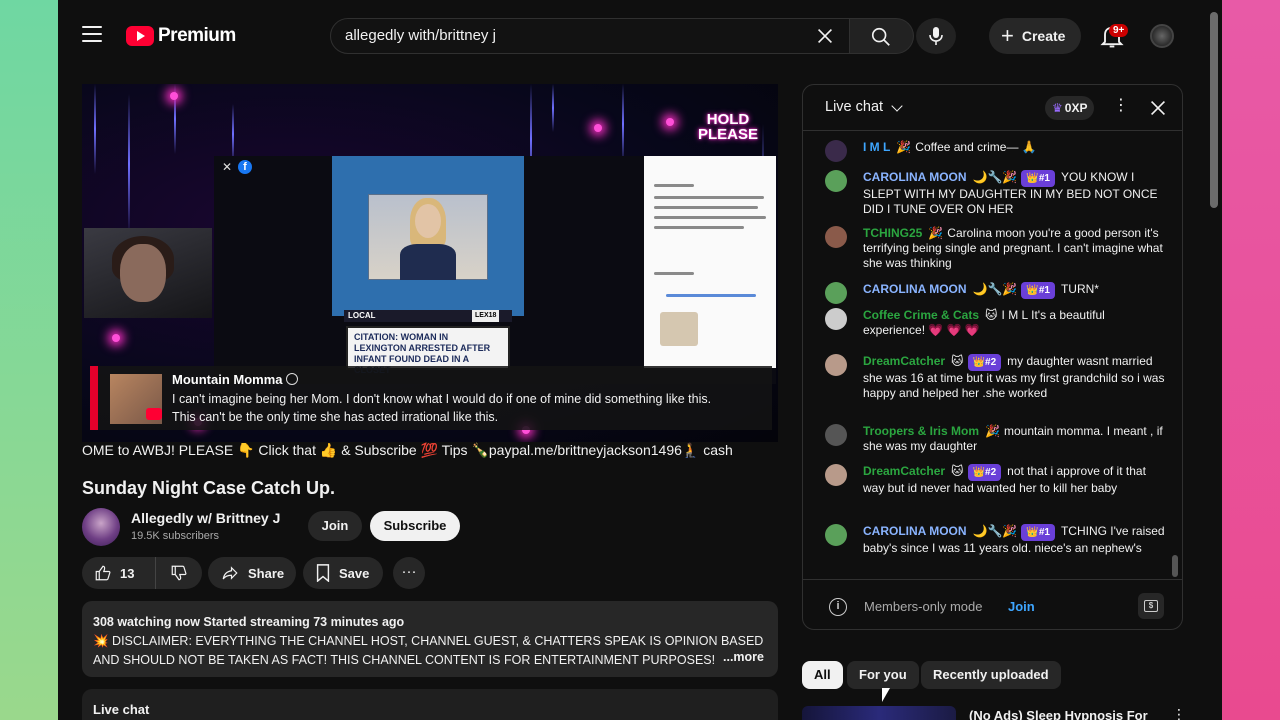 The width and height of the screenshot is (1280, 720). Describe the element at coordinates (728, 127) in the screenshot. I see `hold-please-overlay: HOLD PLEASE` at that location.